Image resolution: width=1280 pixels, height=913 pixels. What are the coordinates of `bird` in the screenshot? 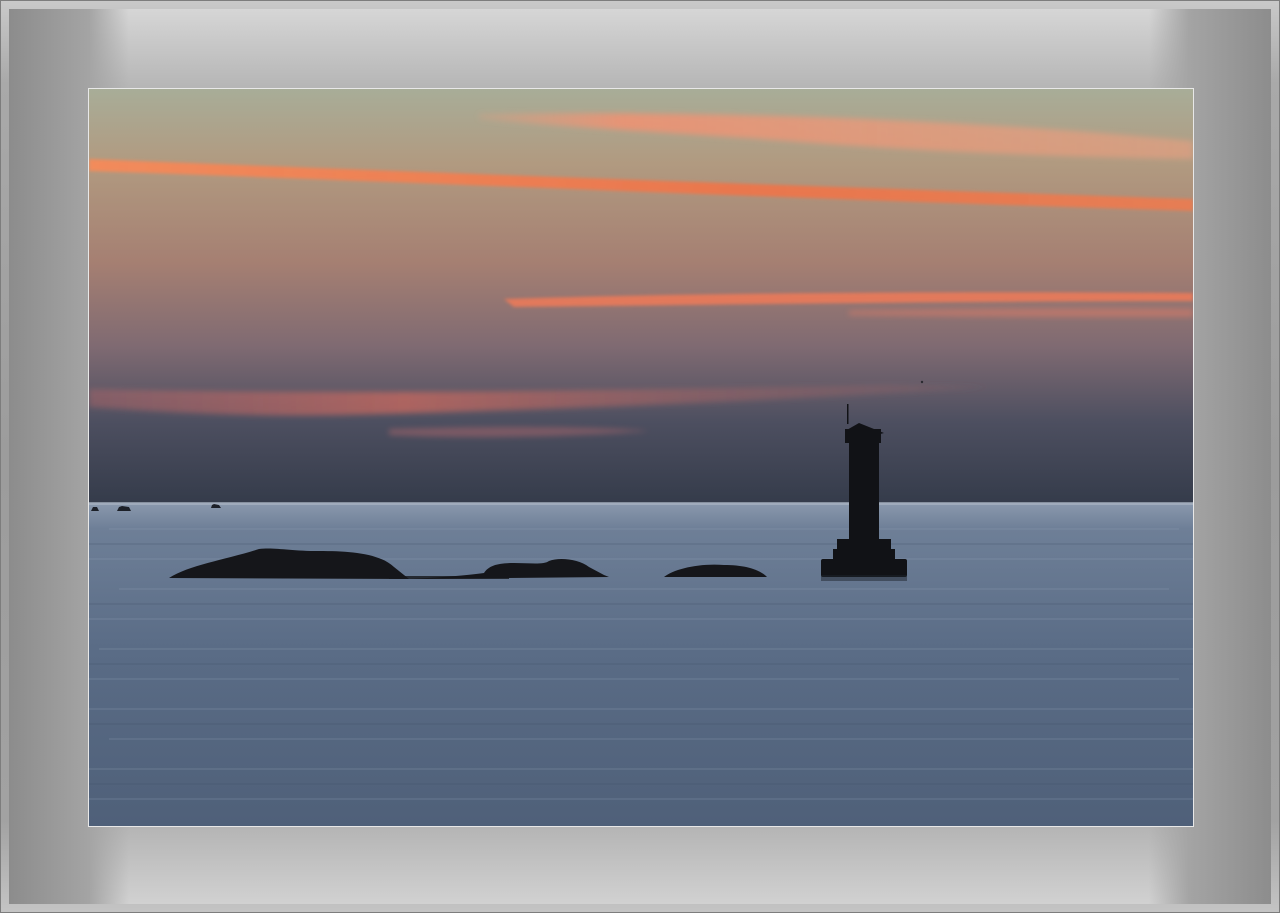 It's located at (922, 382).